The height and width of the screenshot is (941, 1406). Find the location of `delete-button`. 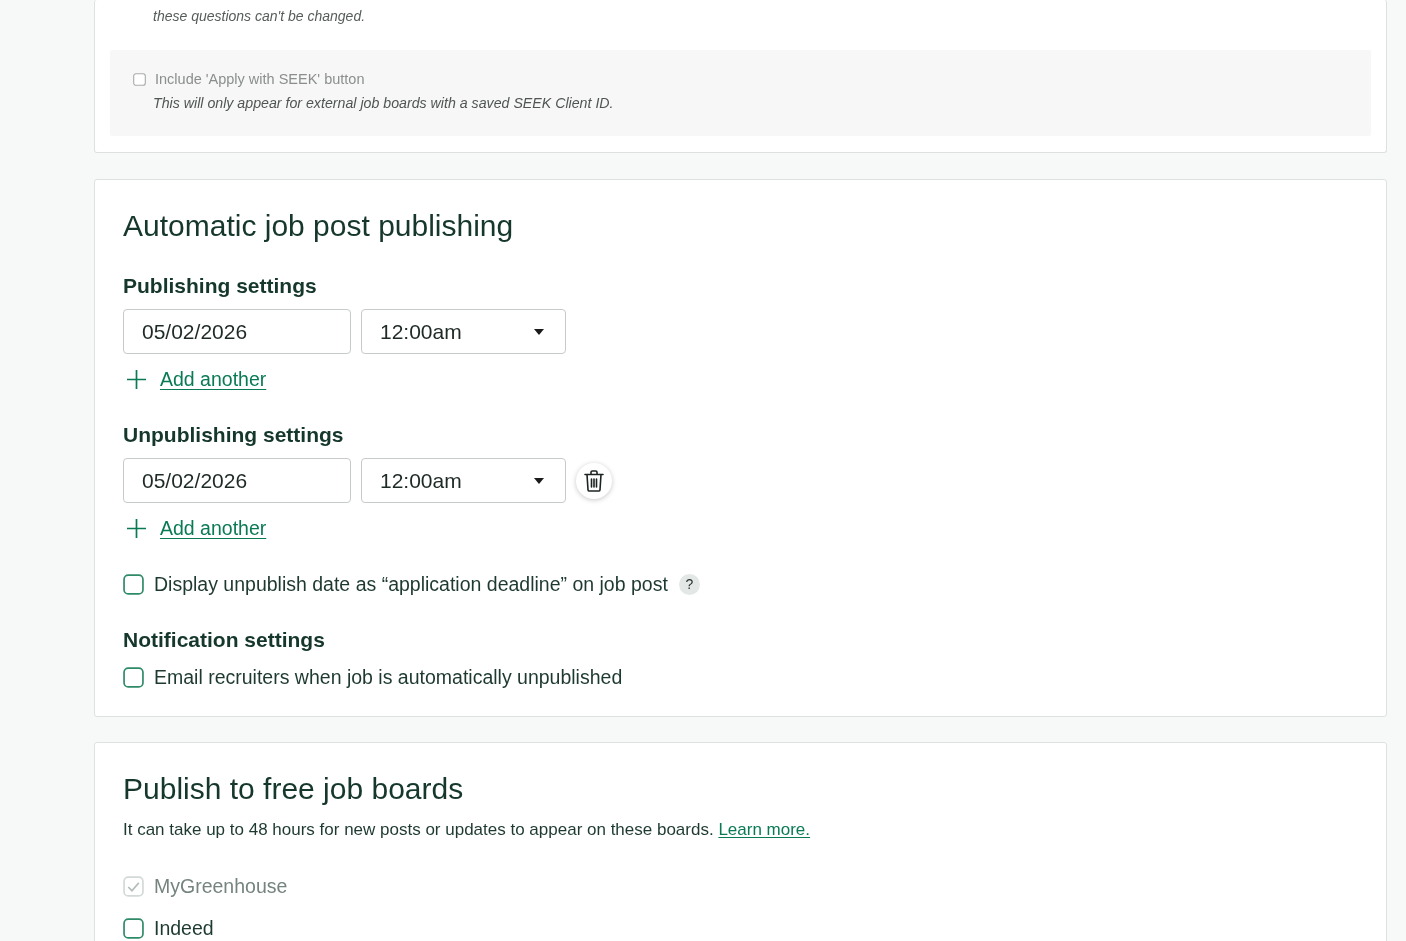

delete-button is located at coordinates (594, 480).